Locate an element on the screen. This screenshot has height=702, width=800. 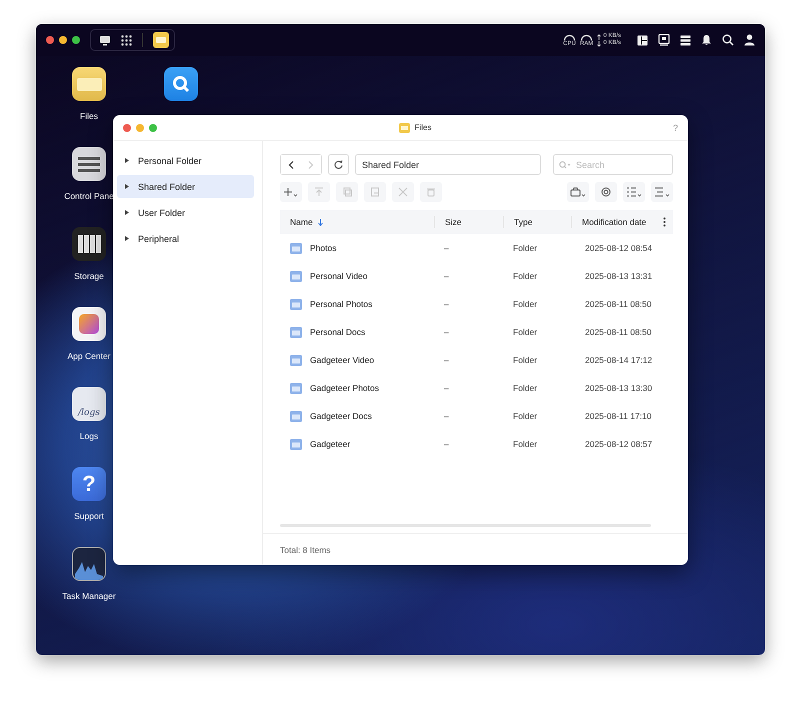
table-row: Gadgeteer Photos – Folder 2025-08-13 13:30 is located at coordinates (476, 388).